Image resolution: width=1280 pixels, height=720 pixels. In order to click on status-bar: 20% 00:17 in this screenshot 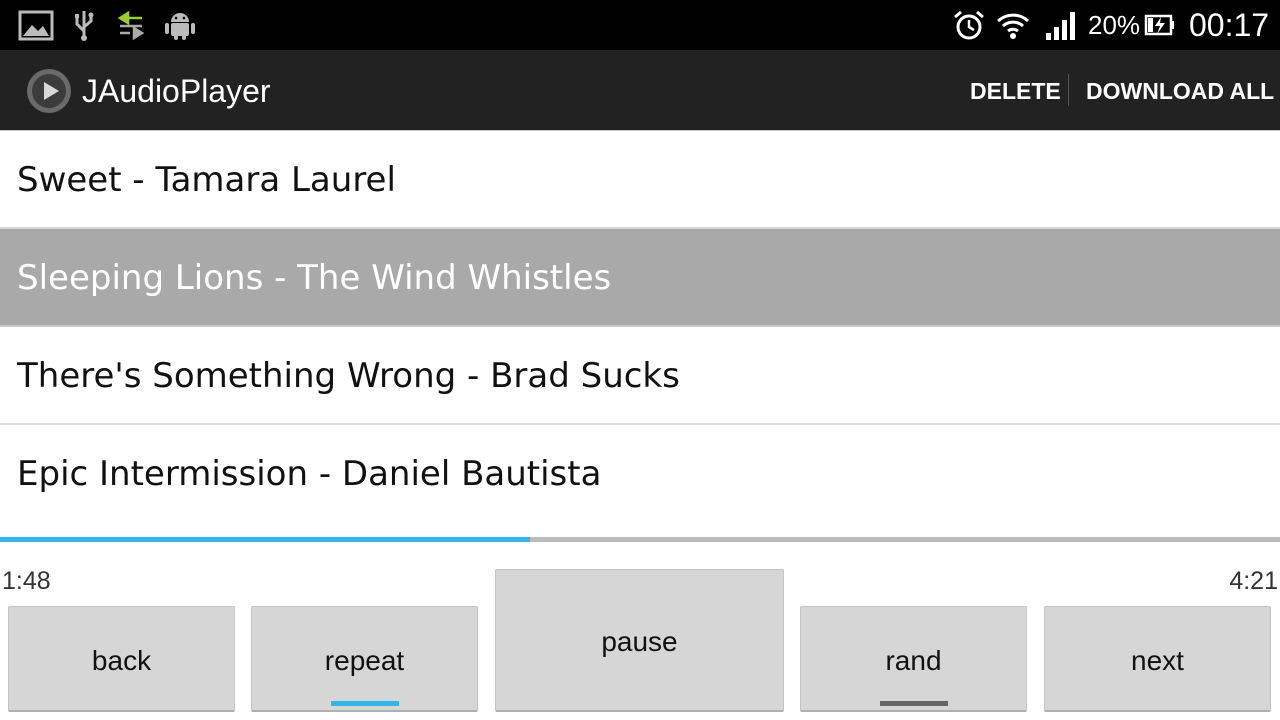, I will do `click(640, 25)`.